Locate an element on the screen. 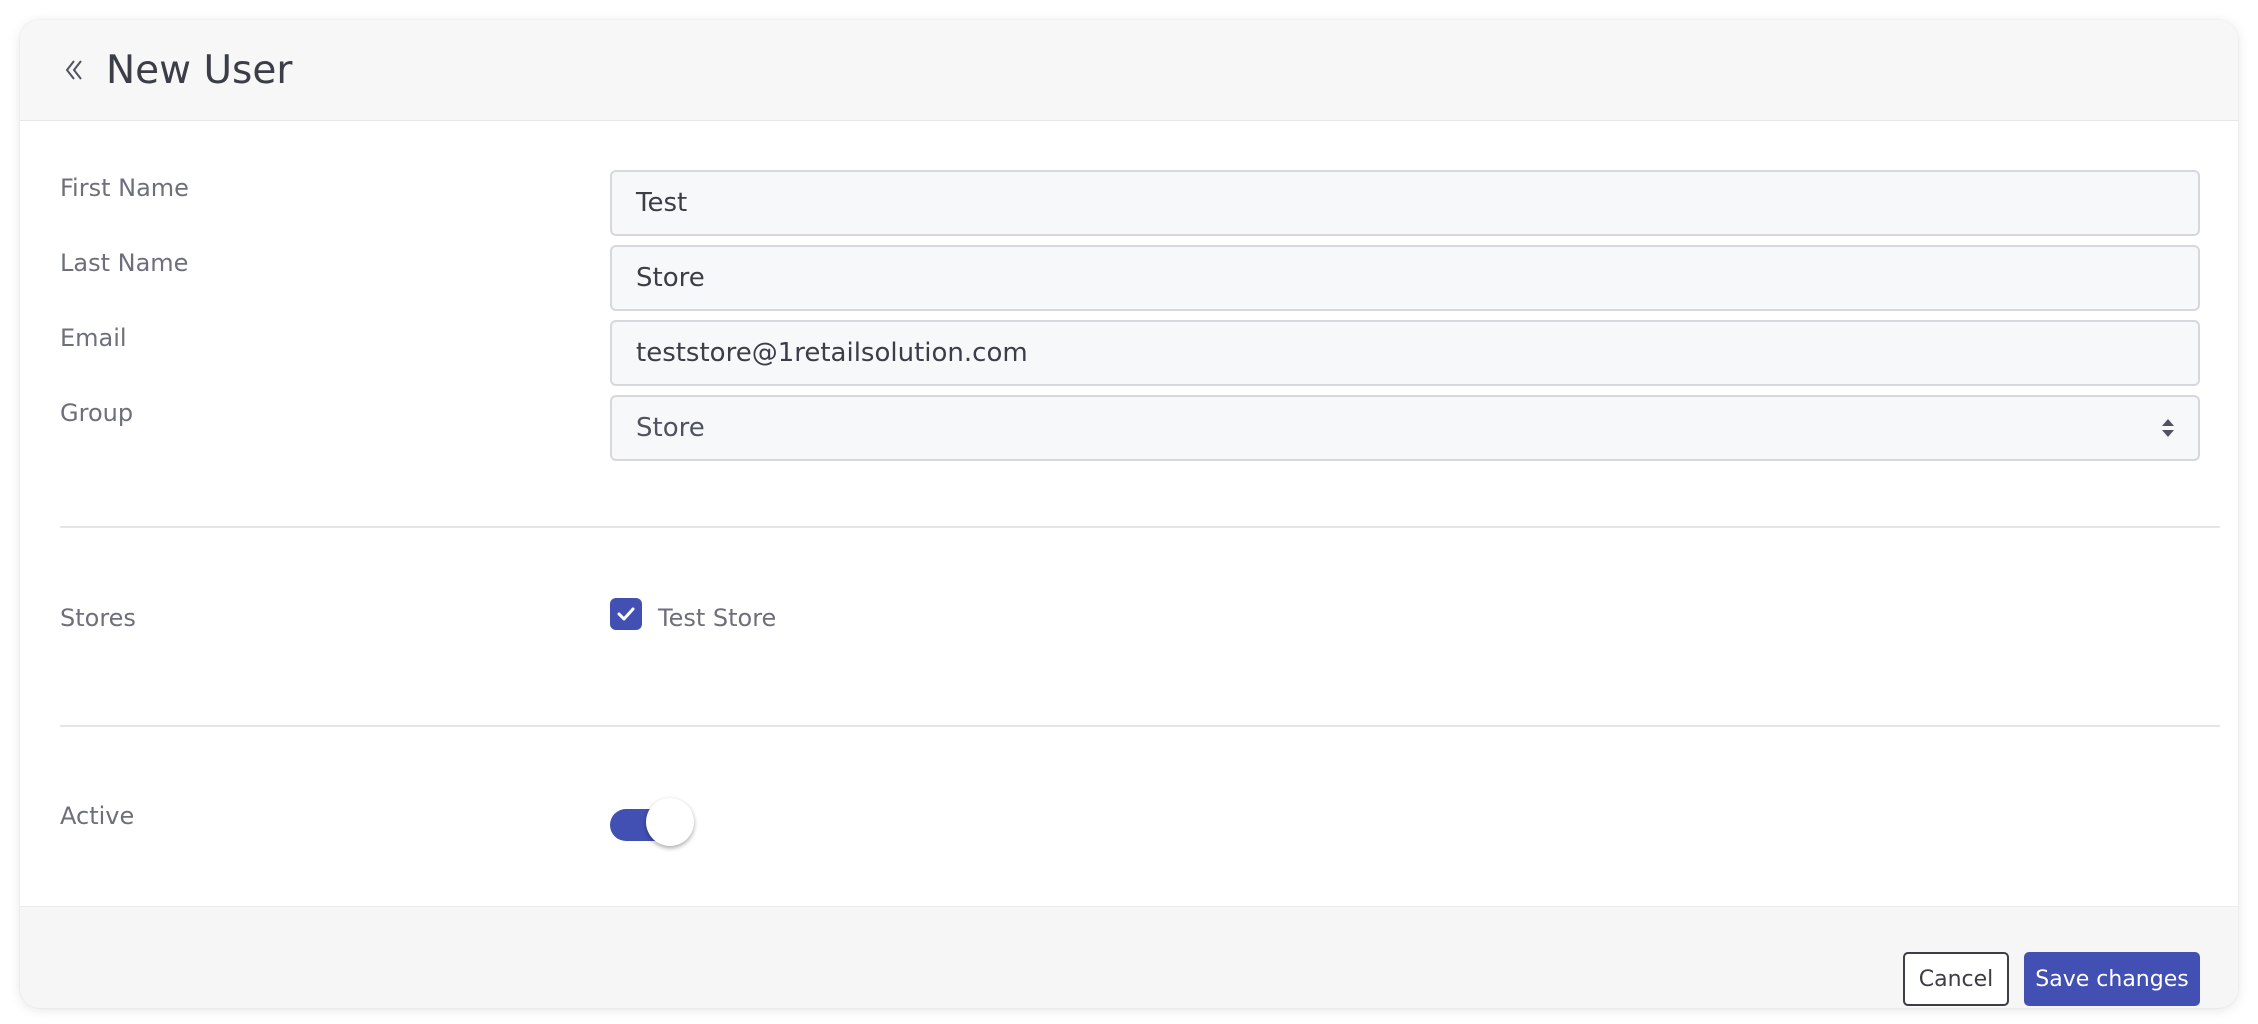 The image size is (2258, 1024). save-changes-button: Save changes is located at coordinates (2112, 979).